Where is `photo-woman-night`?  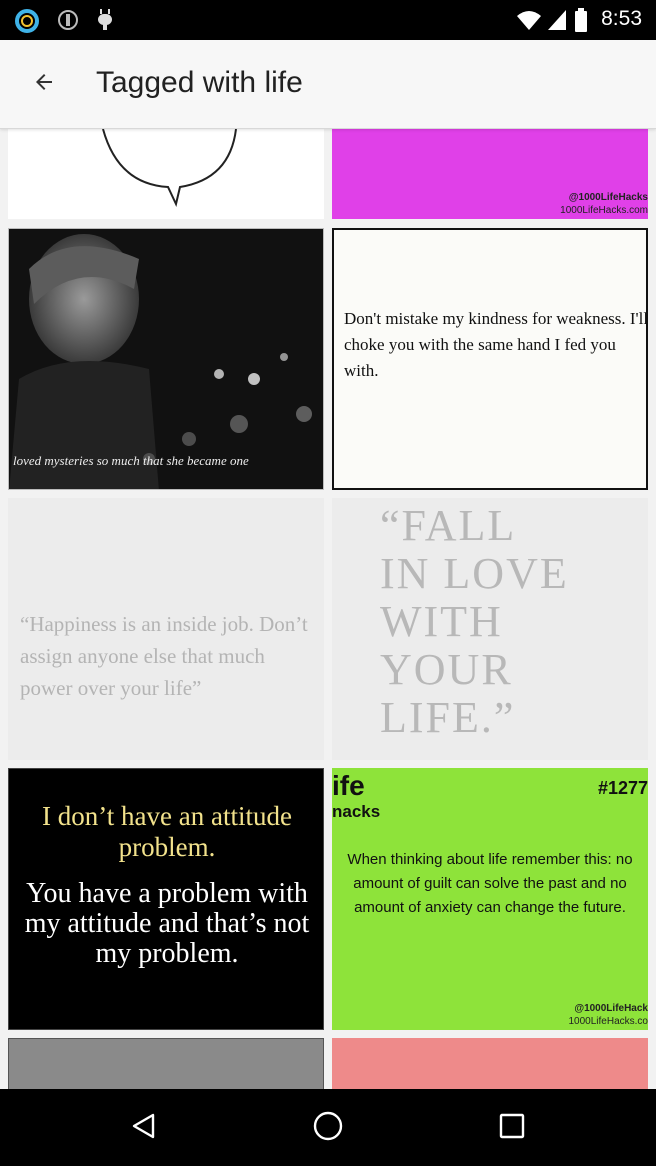 photo-woman-night is located at coordinates (166, 359).